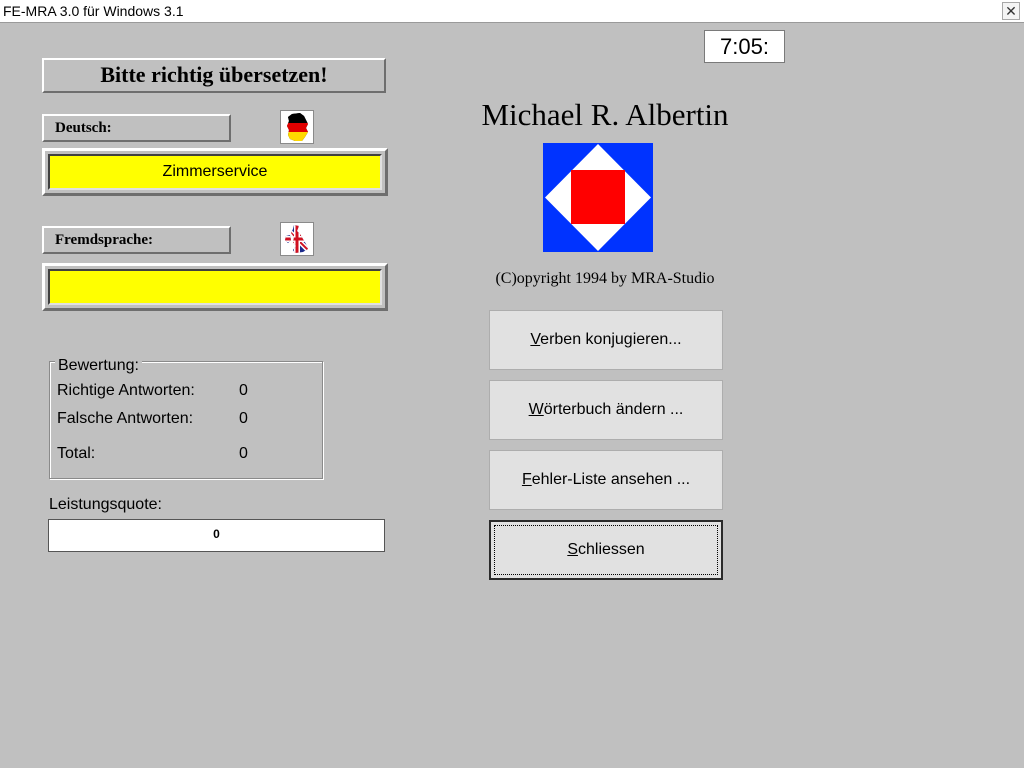 The image size is (1024, 768). Describe the element at coordinates (98, 366) in the screenshot. I see `bewertung-title: Bewertung:` at that location.